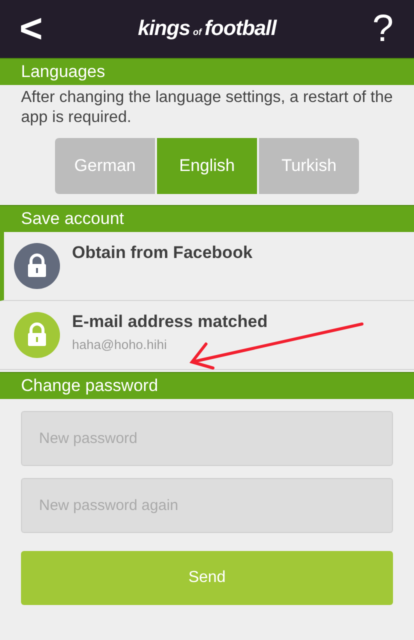 Image resolution: width=414 pixels, height=640 pixels. I want to click on option-subtitle: haha@hoho.hihi, so click(120, 345).